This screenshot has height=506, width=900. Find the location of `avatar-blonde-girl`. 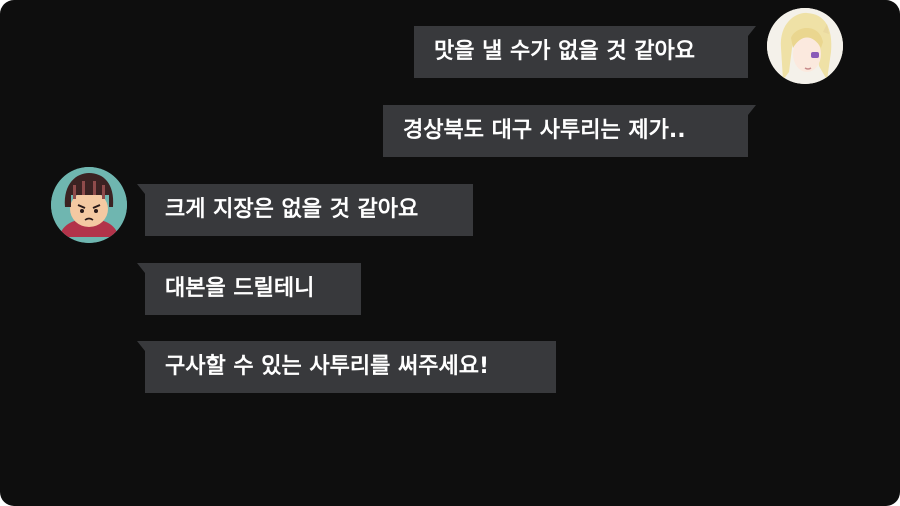

avatar-blonde-girl is located at coordinates (805, 46).